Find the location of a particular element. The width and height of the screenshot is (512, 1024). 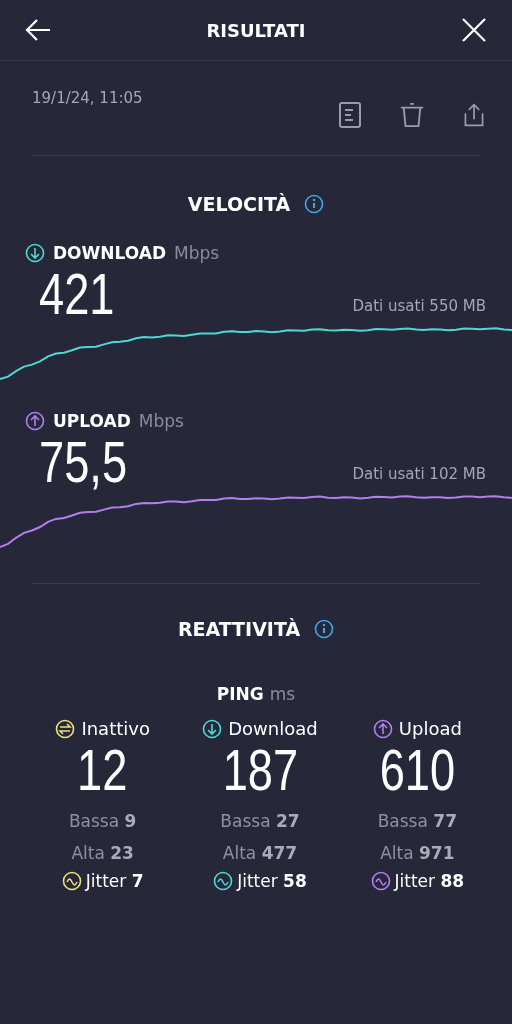

section-title: VELOCITÀ is located at coordinates (239, 204).